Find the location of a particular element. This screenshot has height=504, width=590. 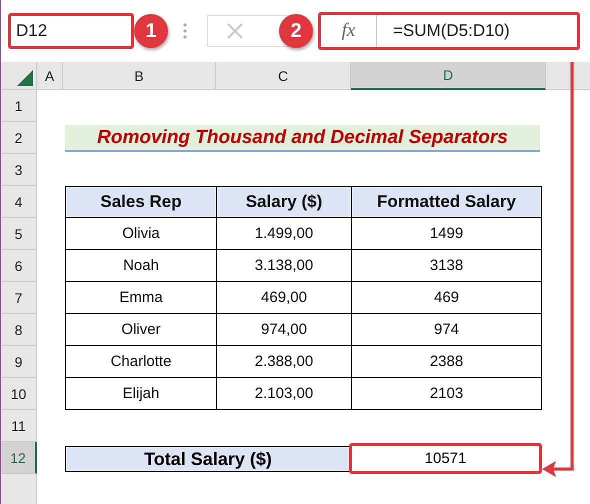

column-heading: Sales Rep is located at coordinates (140, 202).